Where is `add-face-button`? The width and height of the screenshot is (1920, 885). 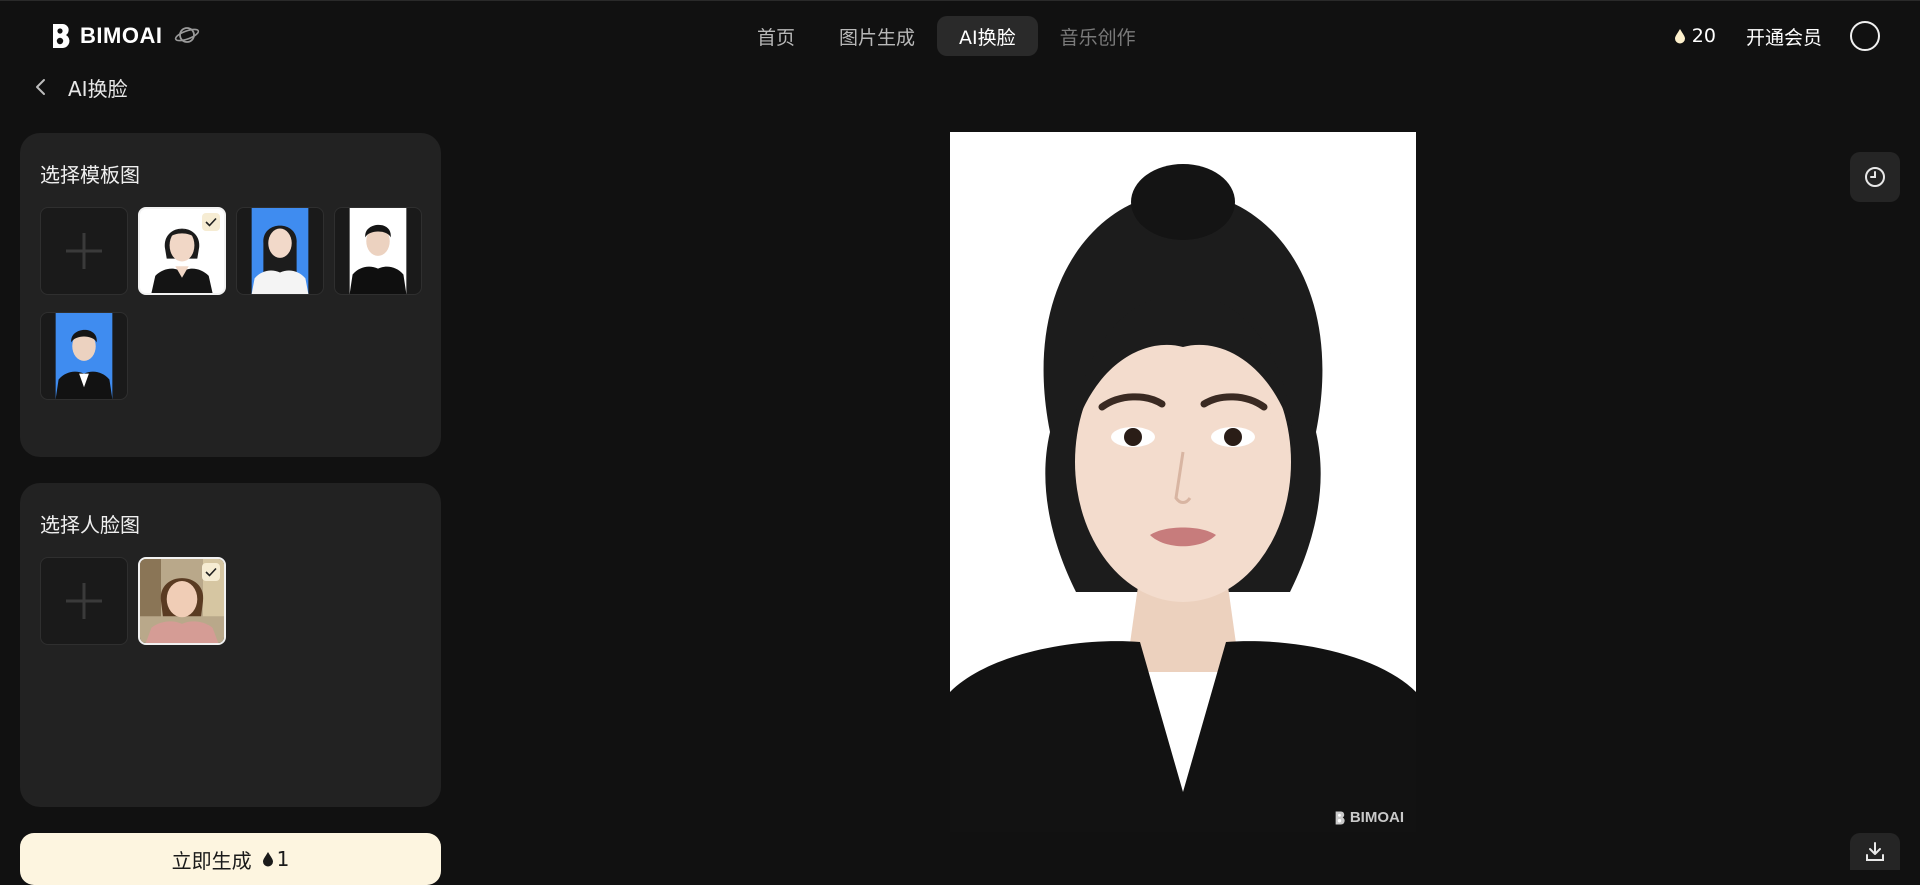 add-face-button is located at coordinates (84, 601).